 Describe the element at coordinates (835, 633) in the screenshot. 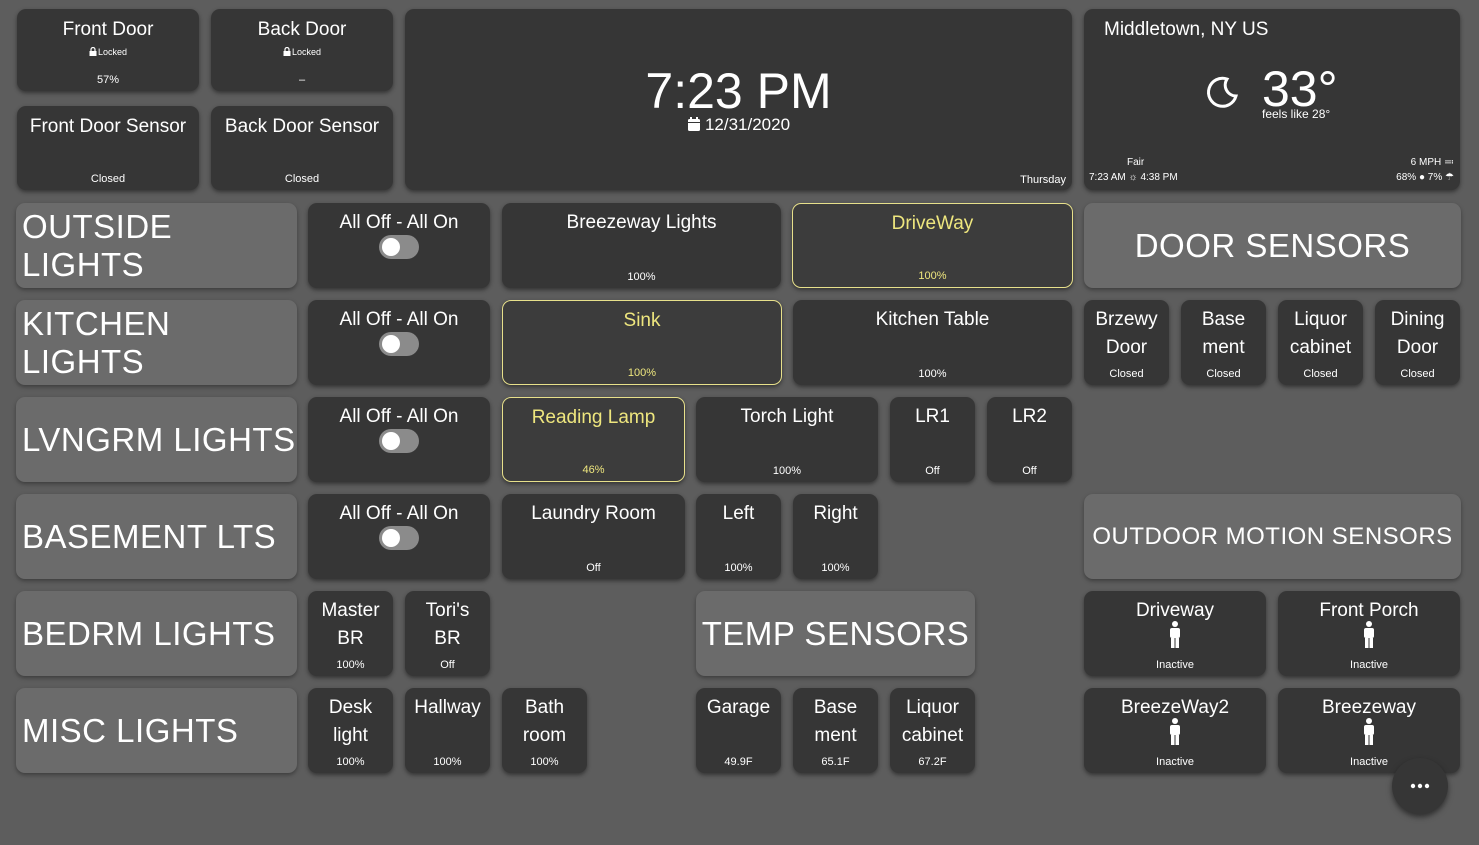

I see `temp-sensors-header: TEMP SENSORS` at that location.